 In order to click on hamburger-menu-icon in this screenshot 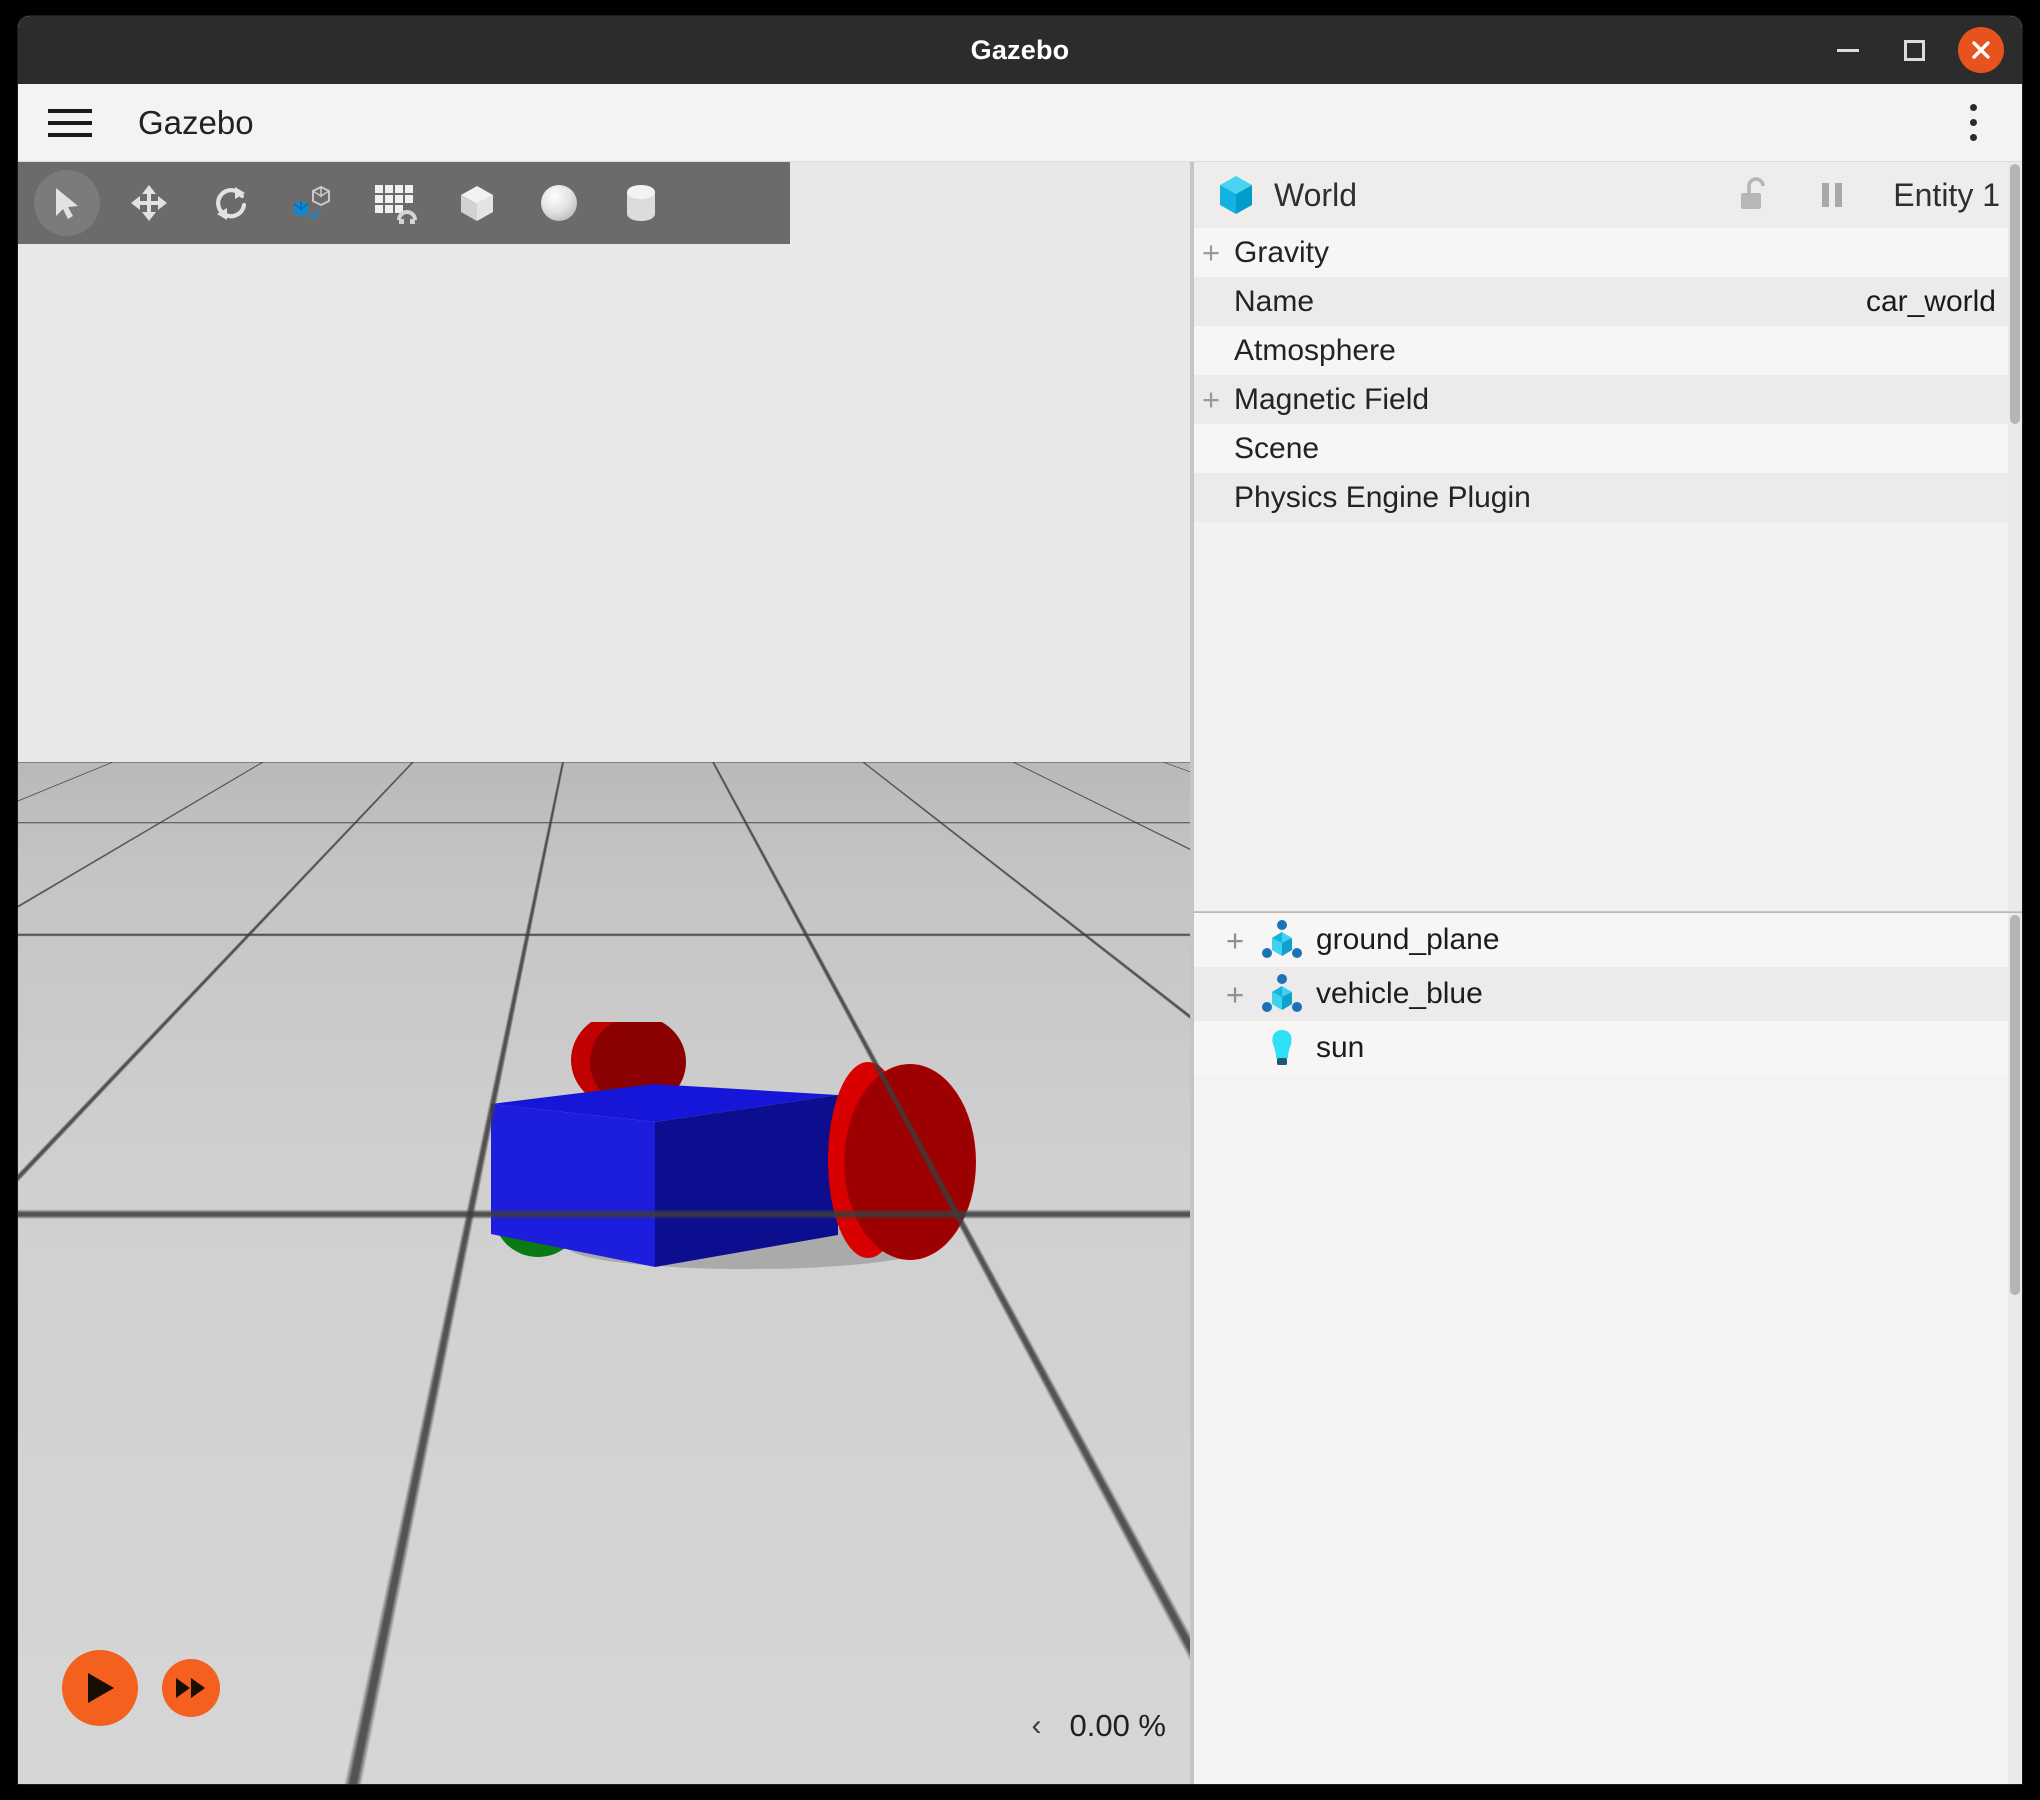, I will do `click(74, 123)`.